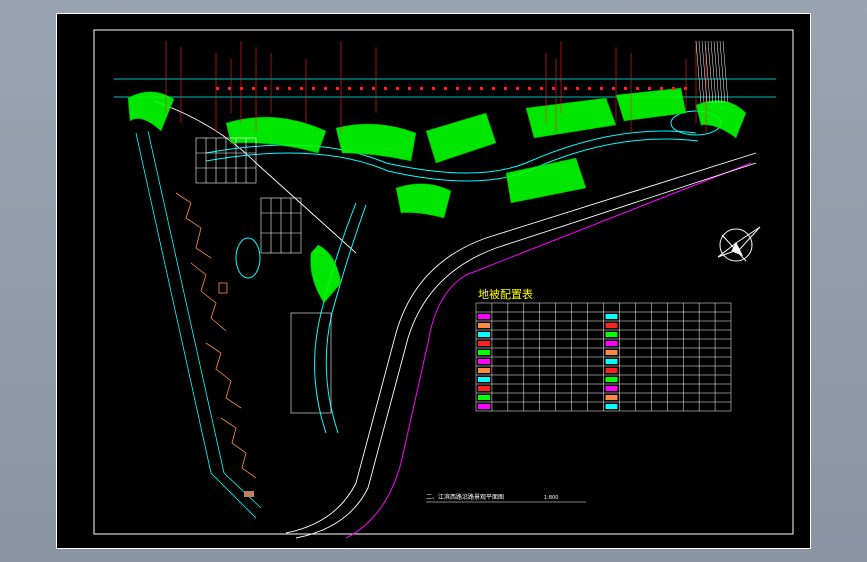 This screenshot has height=562, width=867. I want to click on grid-blocks, so click(263, 275).